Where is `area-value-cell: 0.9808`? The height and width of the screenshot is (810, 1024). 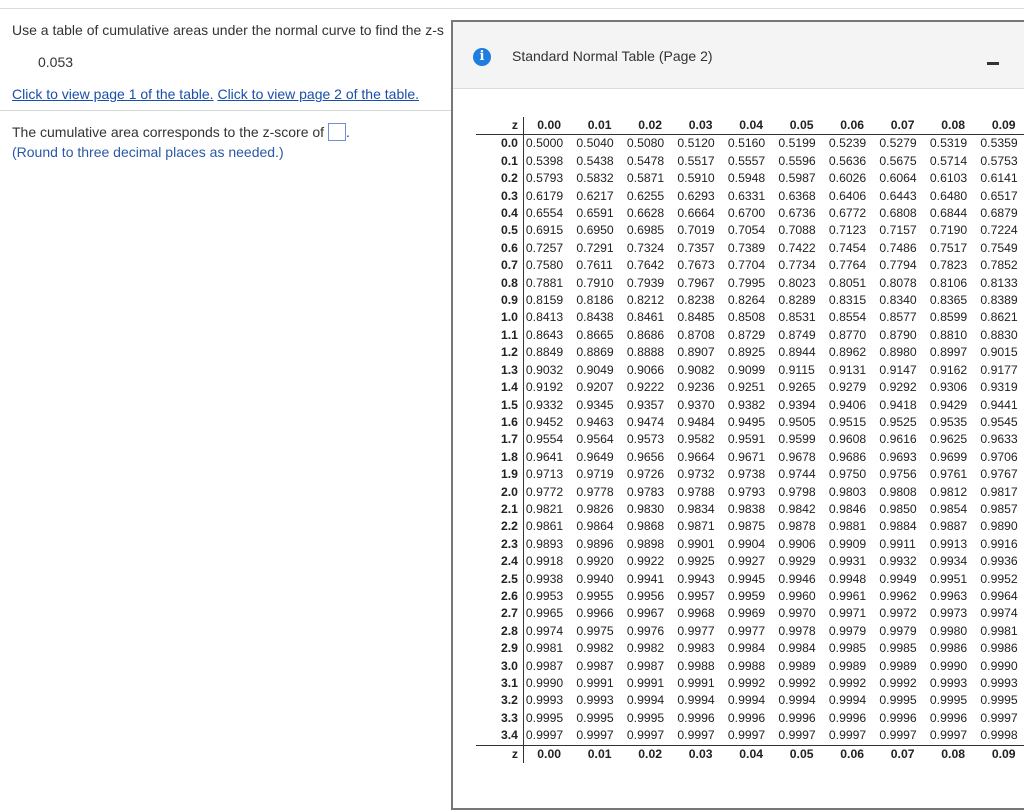 area-value-cell: 0.9808 is located at coordinates (898, 491).